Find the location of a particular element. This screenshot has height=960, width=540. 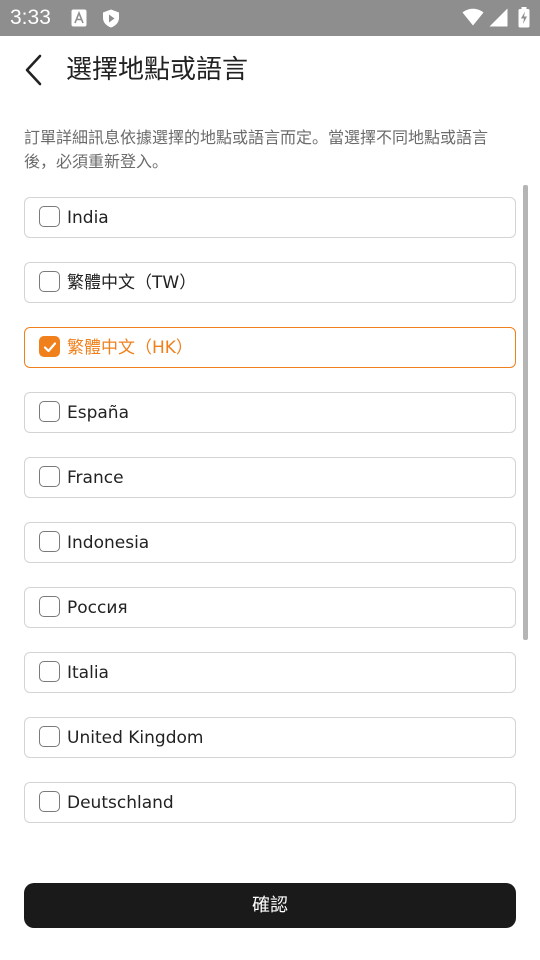

status-time: 3:33 is located at coordinates (30, 17).